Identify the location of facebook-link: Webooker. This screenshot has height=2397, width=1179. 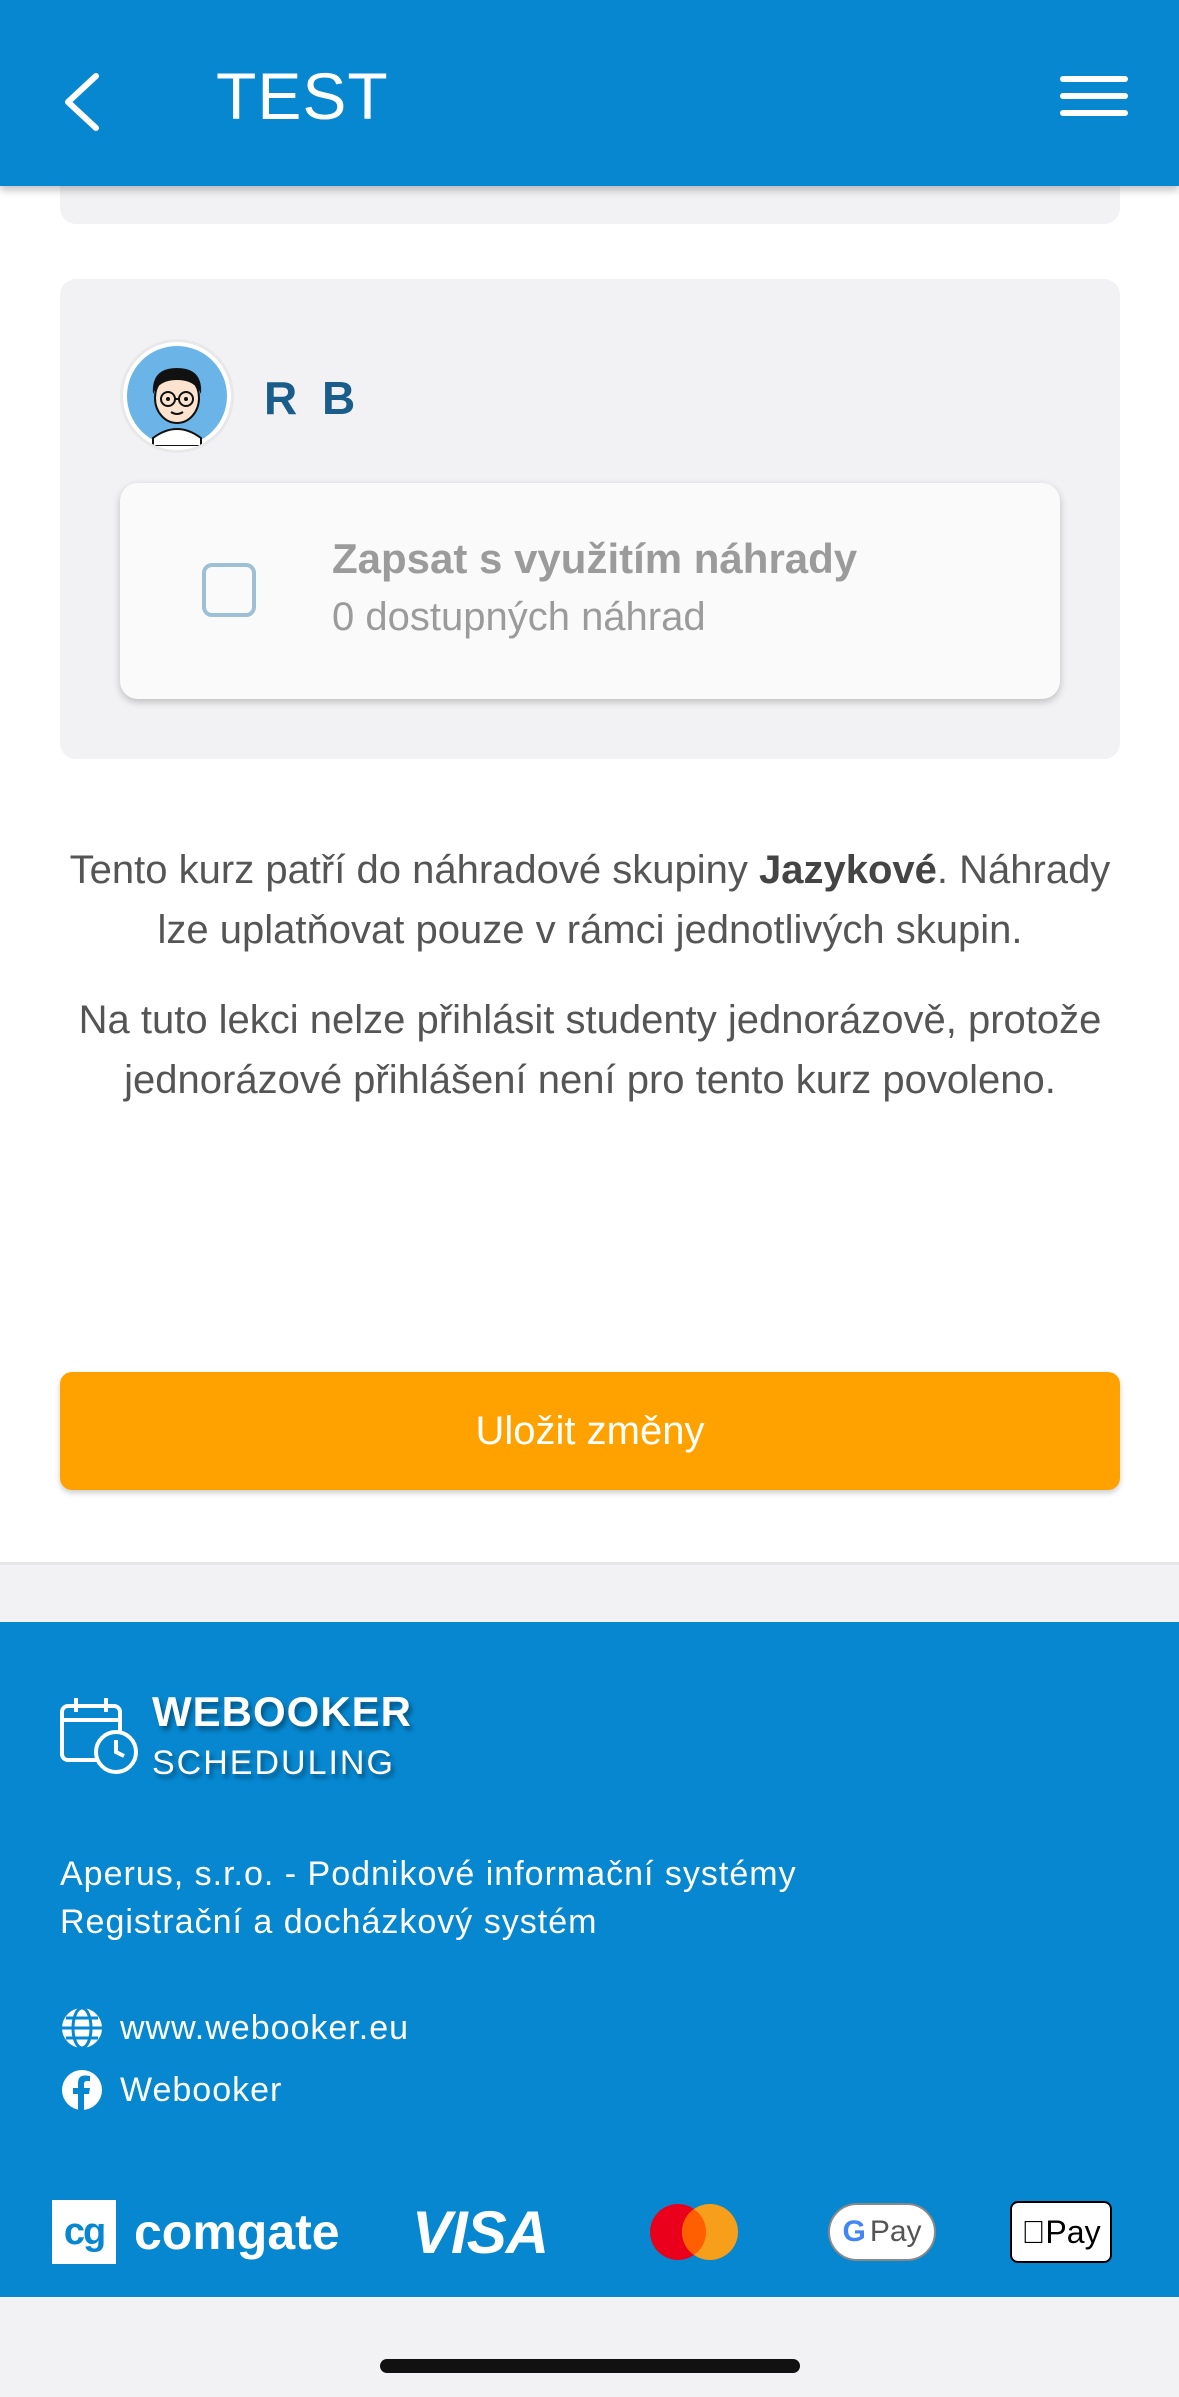
(171, 2090).